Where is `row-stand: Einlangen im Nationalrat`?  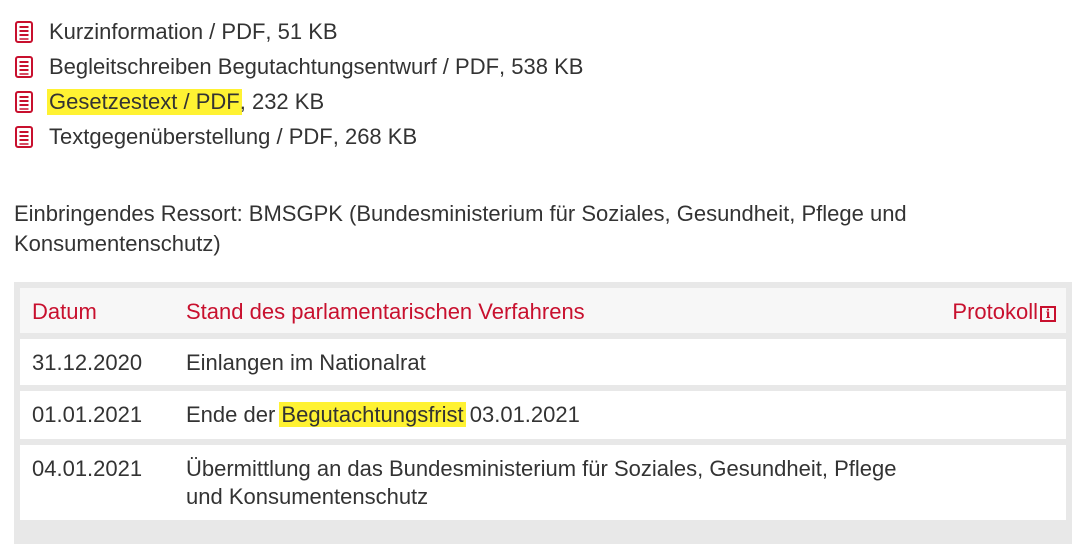
row-stand: Einlangen im Nationalrat is located at coordinates (306, 362).